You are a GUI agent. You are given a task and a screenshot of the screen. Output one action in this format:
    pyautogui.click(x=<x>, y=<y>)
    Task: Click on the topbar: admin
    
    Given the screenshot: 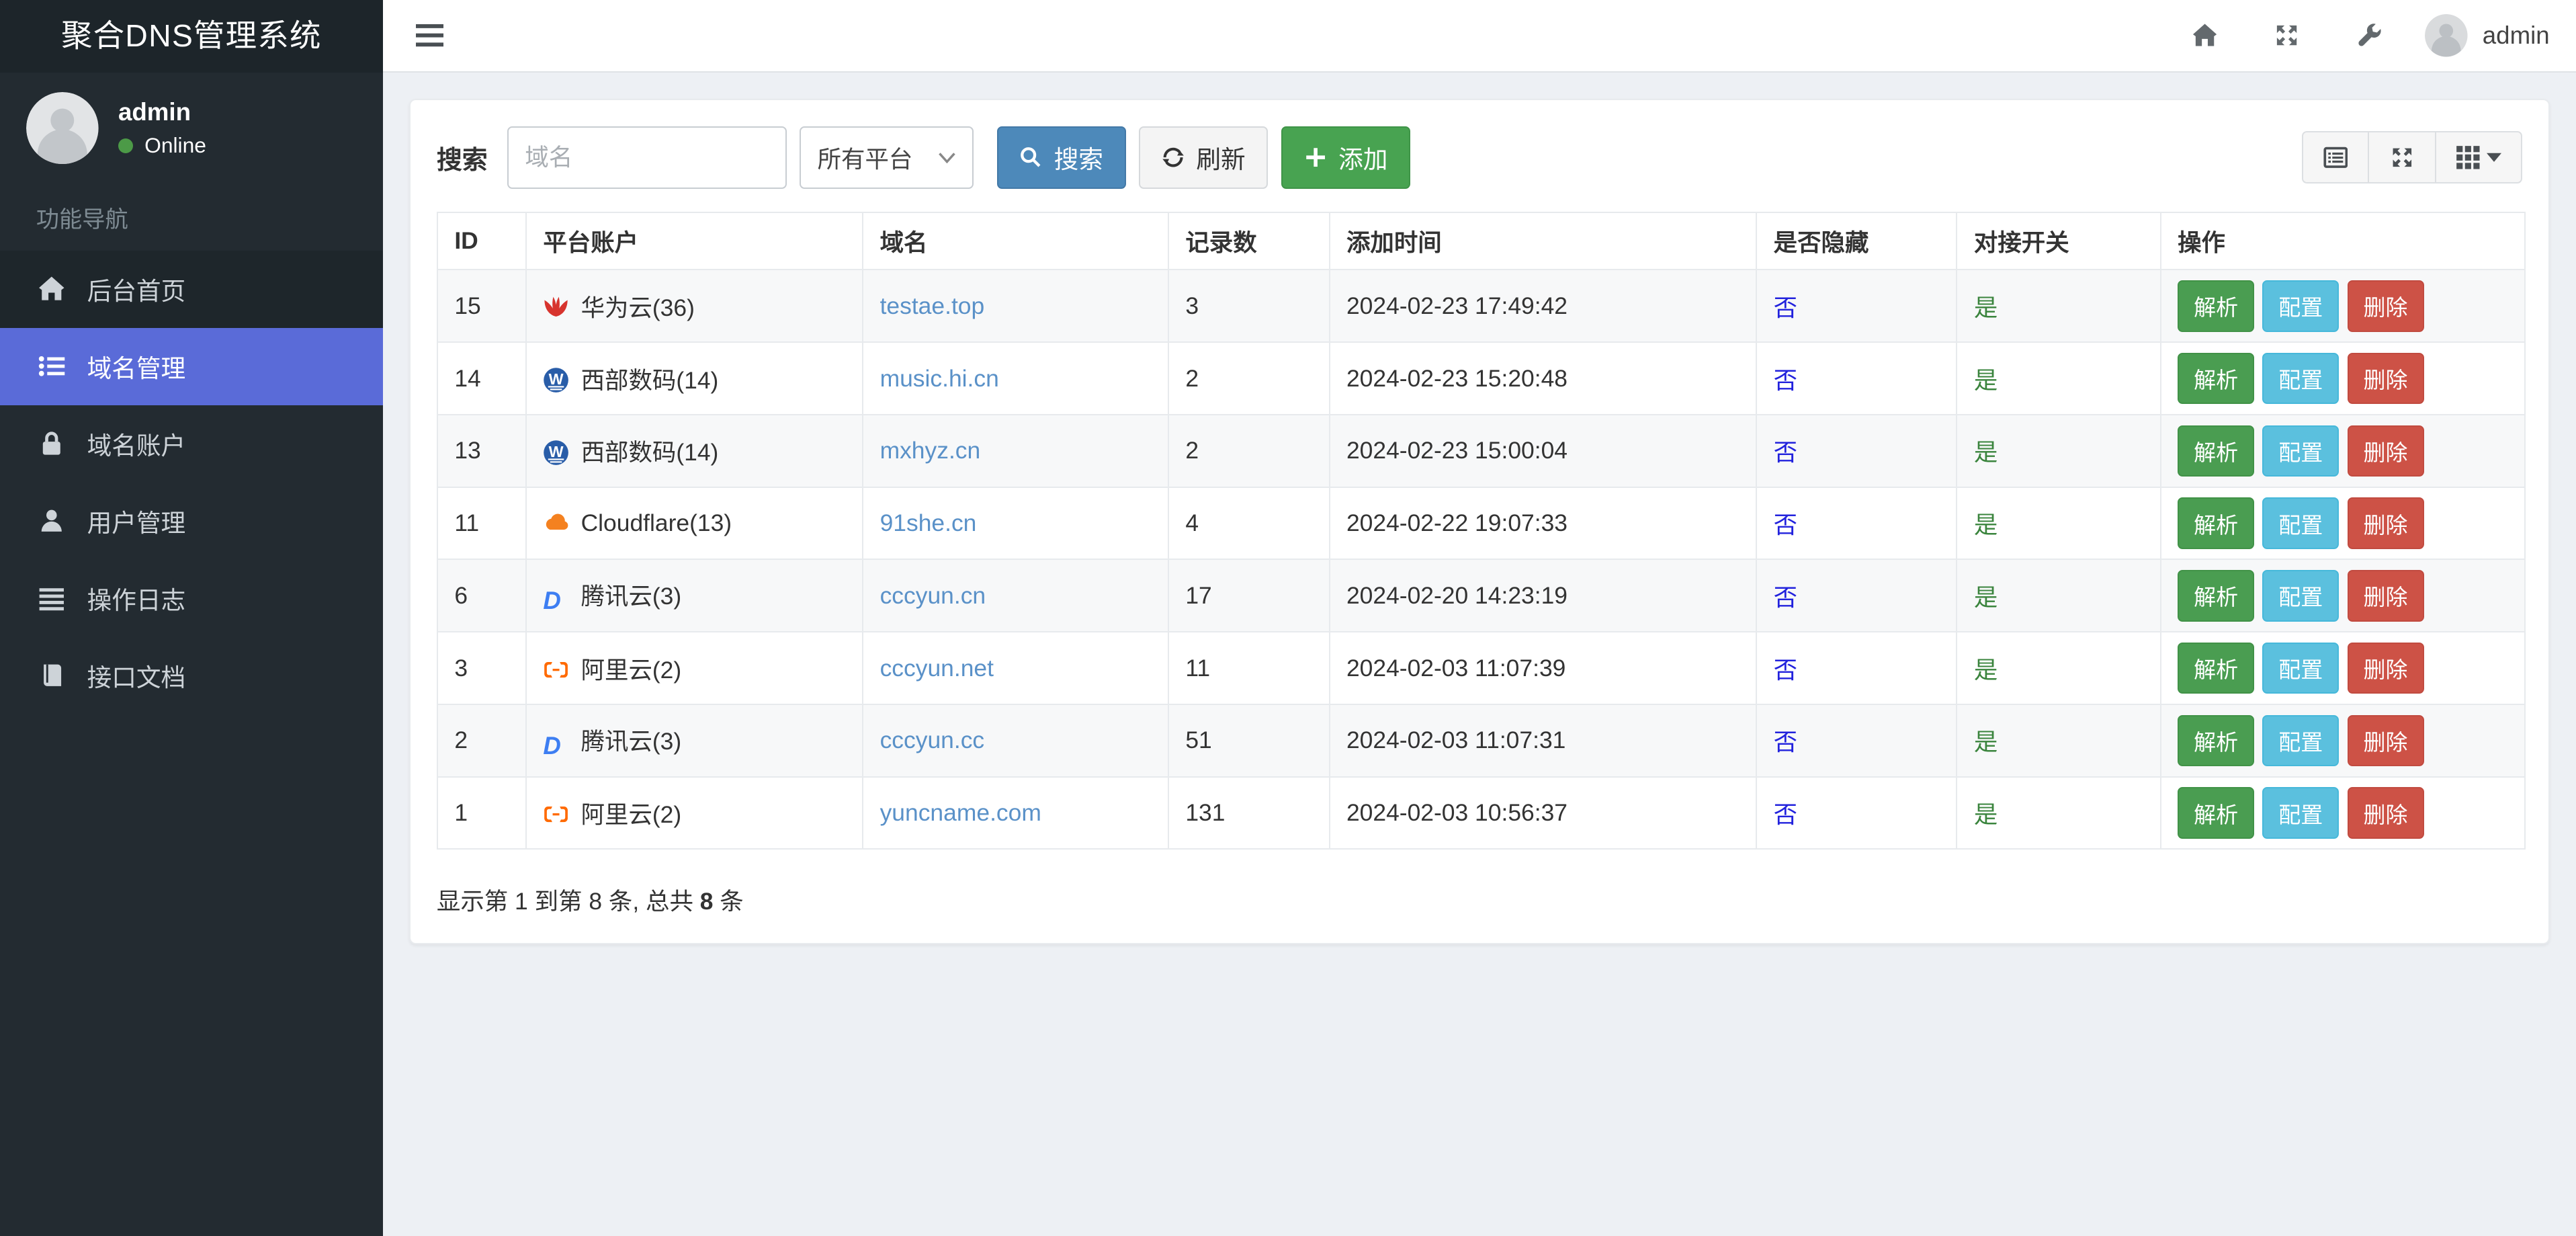 What is the action you would take?
    pyautogui.click(x=1479, y=36)
    